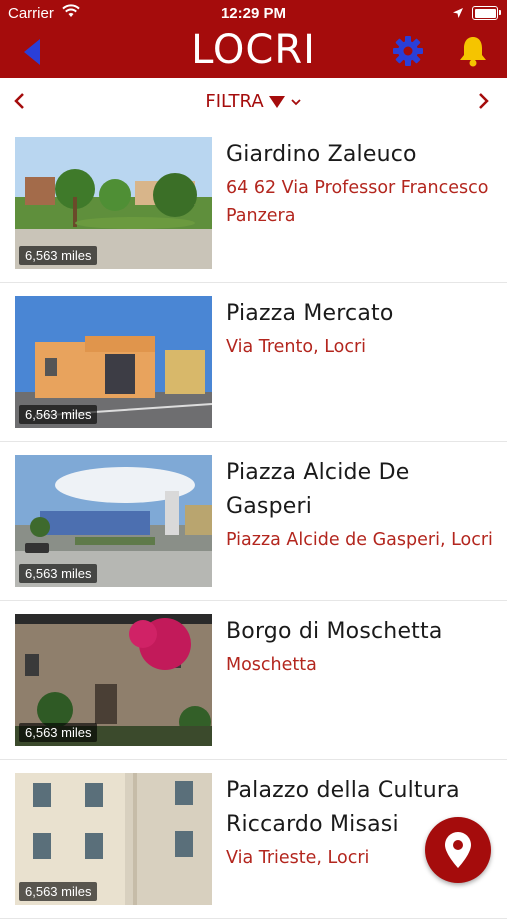 The height and width of the screenshot is (919, 507). I want to click on page-title: LOCRI, so click(253, 50).